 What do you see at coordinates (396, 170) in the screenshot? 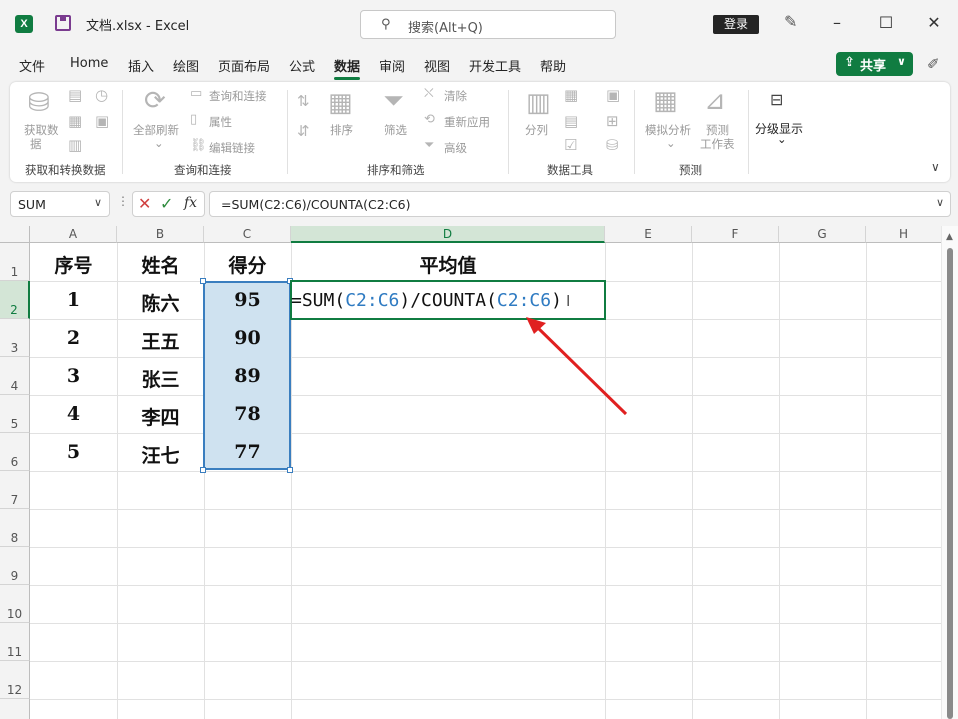
I see `group-label-sort-filter: 排序和筛选` at bounding box center [396, 170].